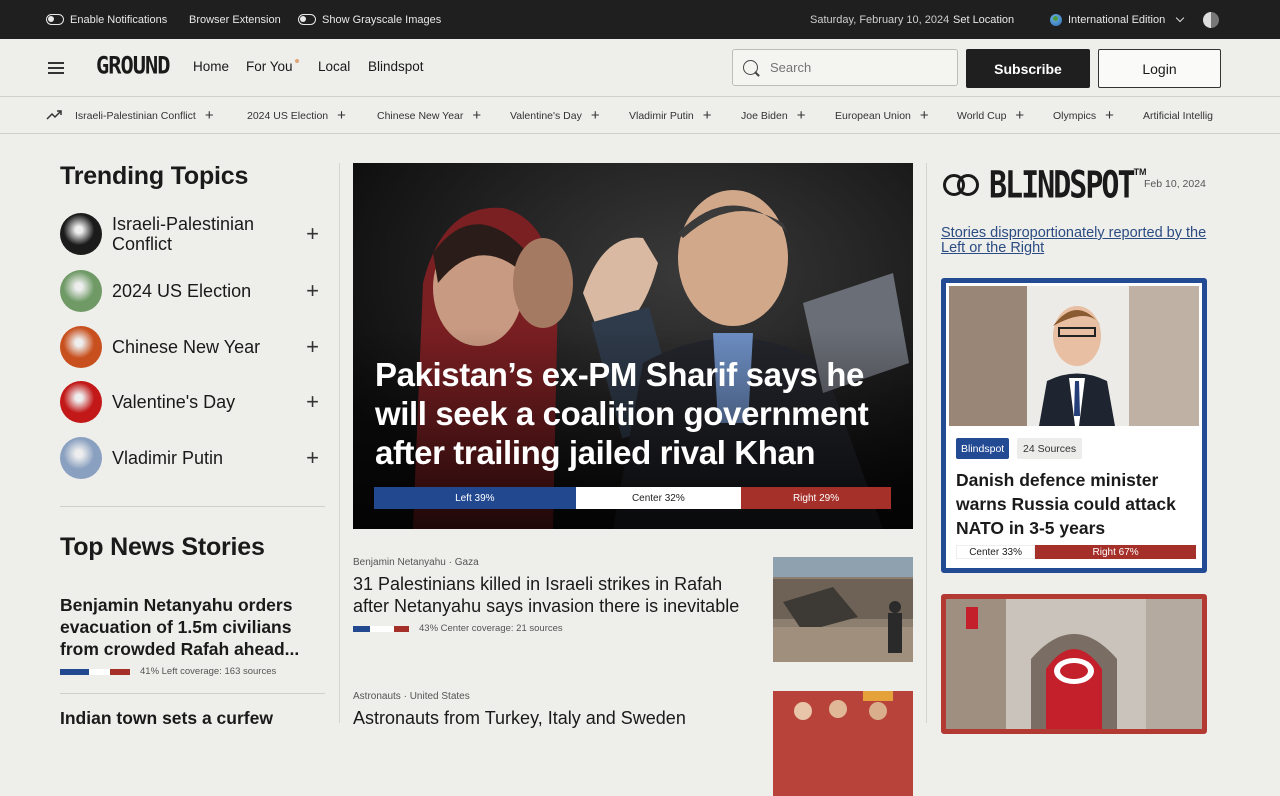 The width and height of the screenshot is (1280, 796). I want to click on topic-pill: Olympics +, so click(1083, 115).